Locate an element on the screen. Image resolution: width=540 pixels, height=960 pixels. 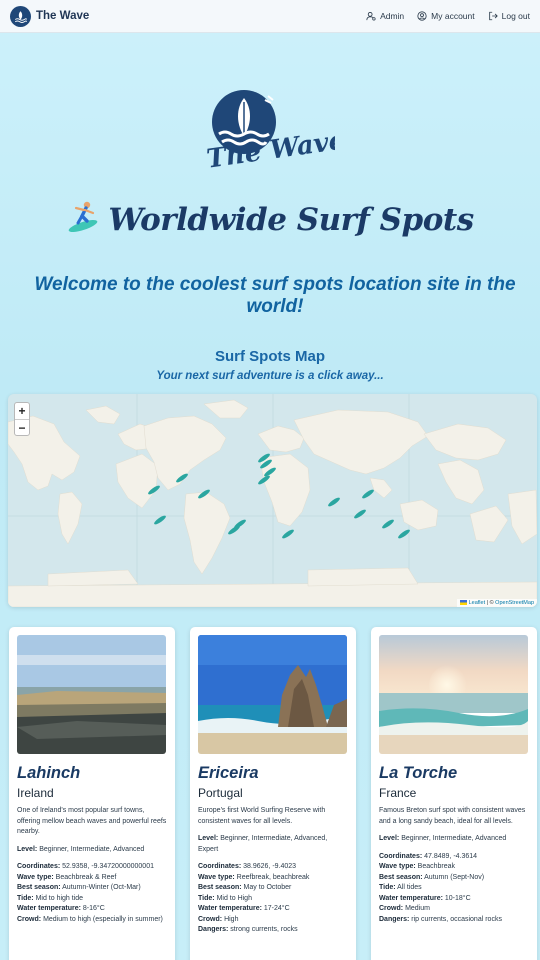
map-attribution: Leaflet | © OpenStreetMap is located at coordinates (497, 603).